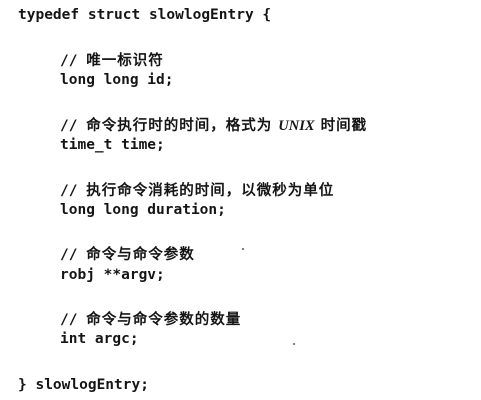 This screenshot has width=481, height=400. Describe the element at coordinates (125, 61) in the screenshot. I see `comment-text: 唯一标识符` at that location.